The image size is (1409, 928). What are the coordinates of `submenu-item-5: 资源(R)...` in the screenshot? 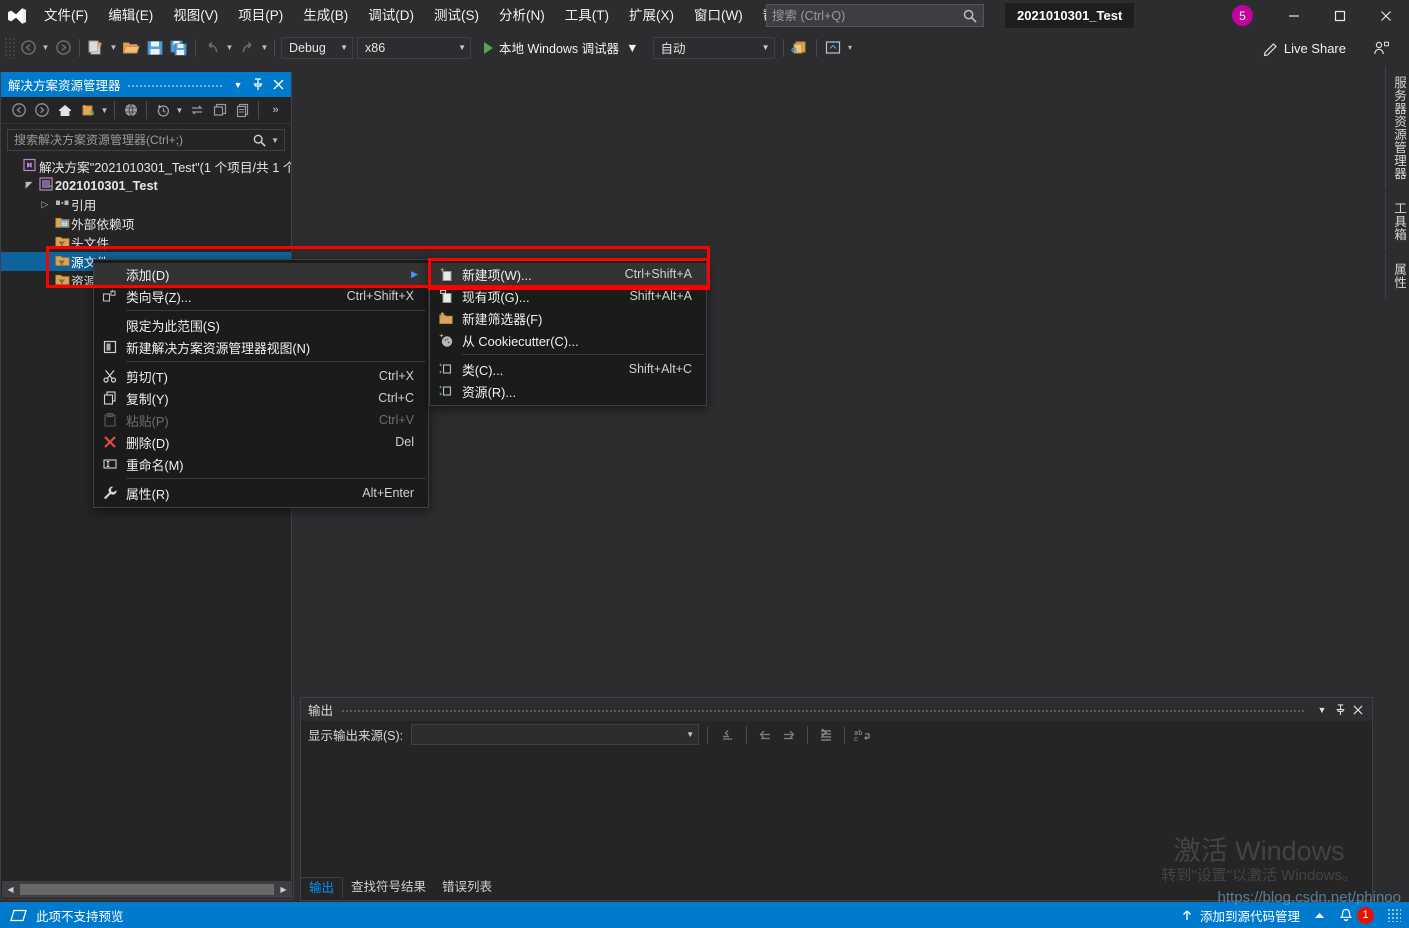 It's located at (568, 391).